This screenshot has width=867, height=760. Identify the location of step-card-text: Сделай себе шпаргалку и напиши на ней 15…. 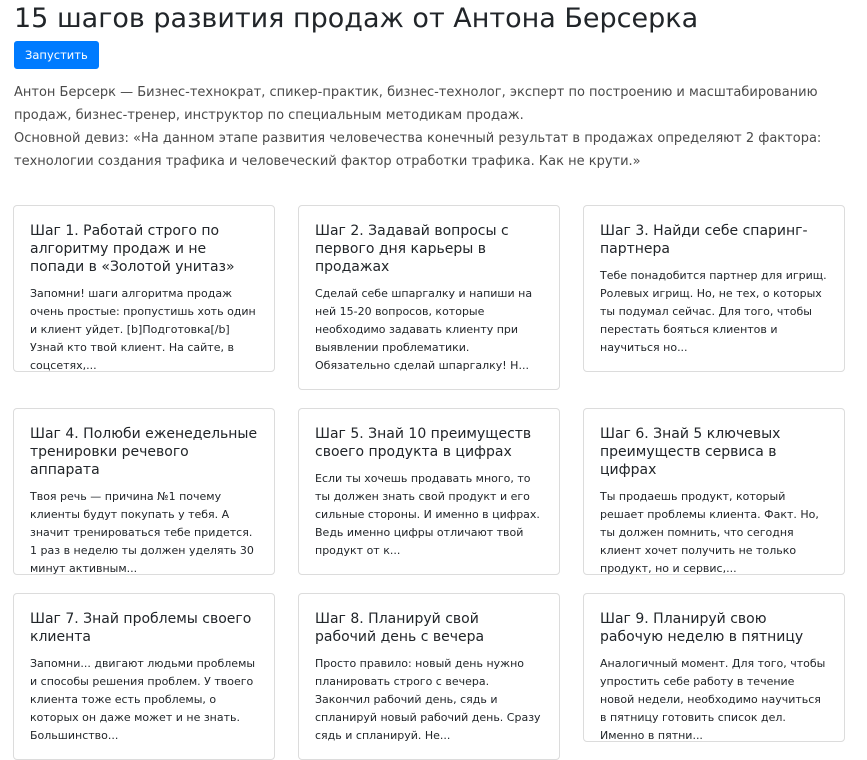
(424, 329).